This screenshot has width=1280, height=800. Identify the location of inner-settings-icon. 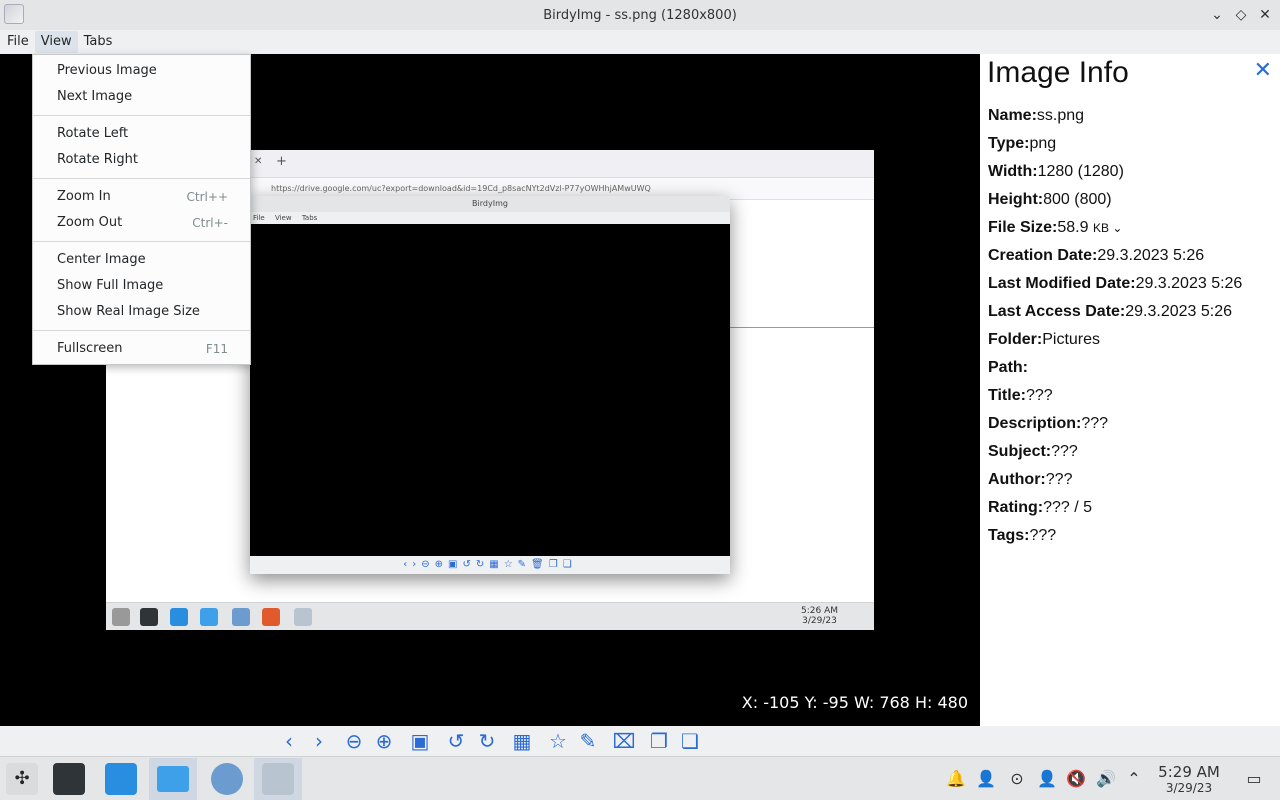
(149, 617).